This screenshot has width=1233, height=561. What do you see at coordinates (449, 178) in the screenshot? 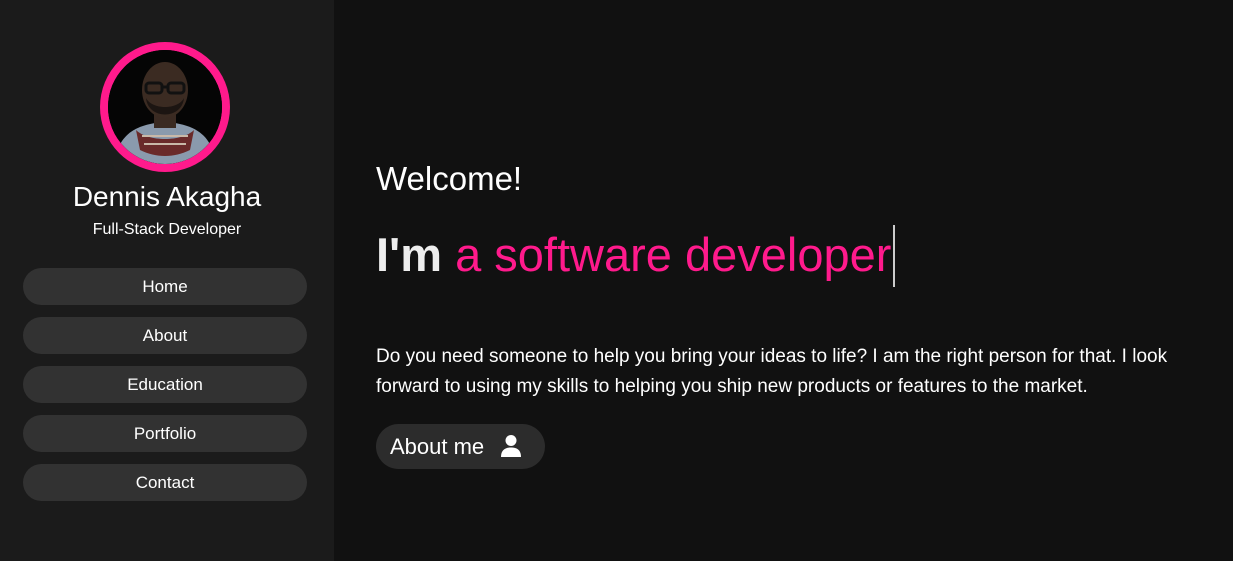
I see `welcome-heading: Welcome!` at bounding box center [449, 178].